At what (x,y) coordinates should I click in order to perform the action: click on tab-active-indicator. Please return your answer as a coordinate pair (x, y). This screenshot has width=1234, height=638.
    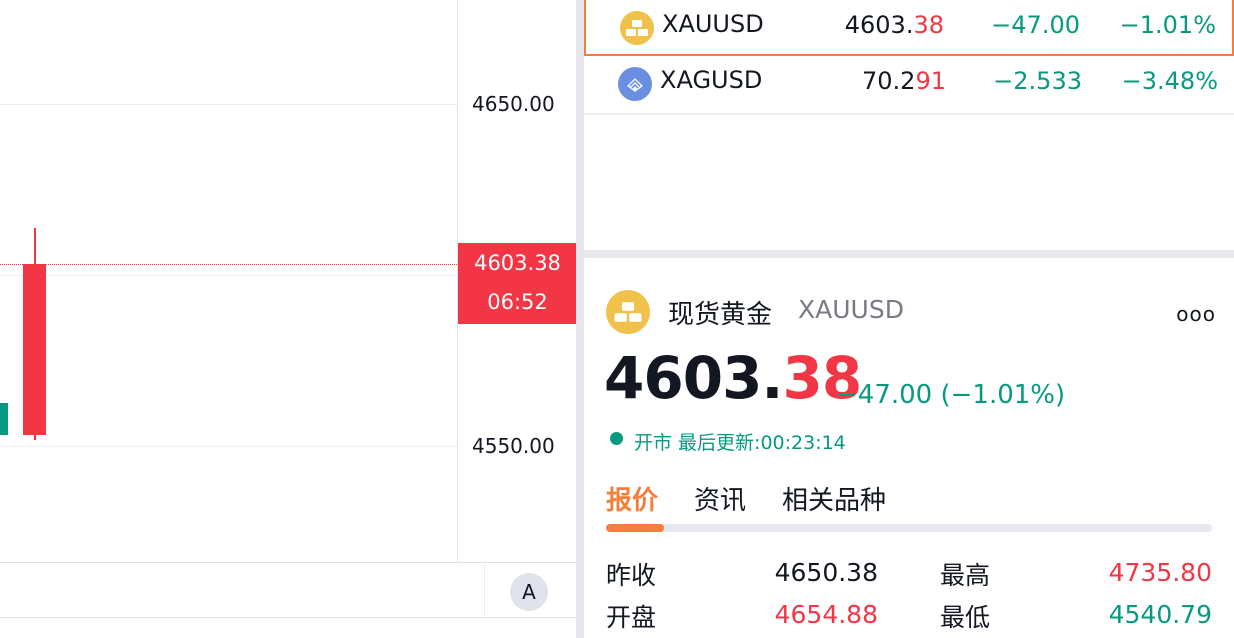
    Looking at the image, I should click on (635, 528).